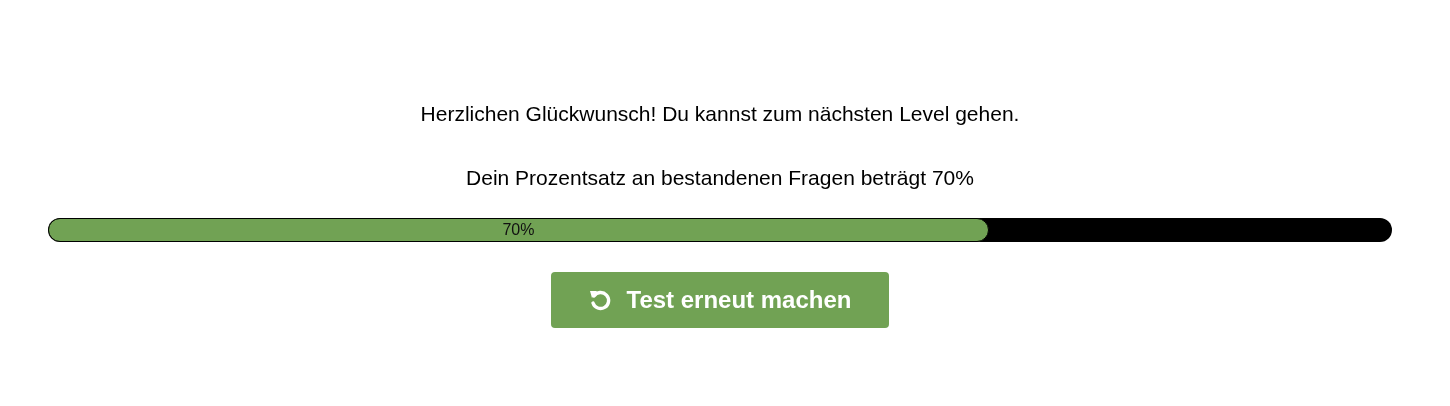 The height and width of the screenshot is (406, 1450). What do you see at coordinates (720, 300) in the screenshot?
I see `retry-button: Test erneut machen` at bounding box center [720, 300].